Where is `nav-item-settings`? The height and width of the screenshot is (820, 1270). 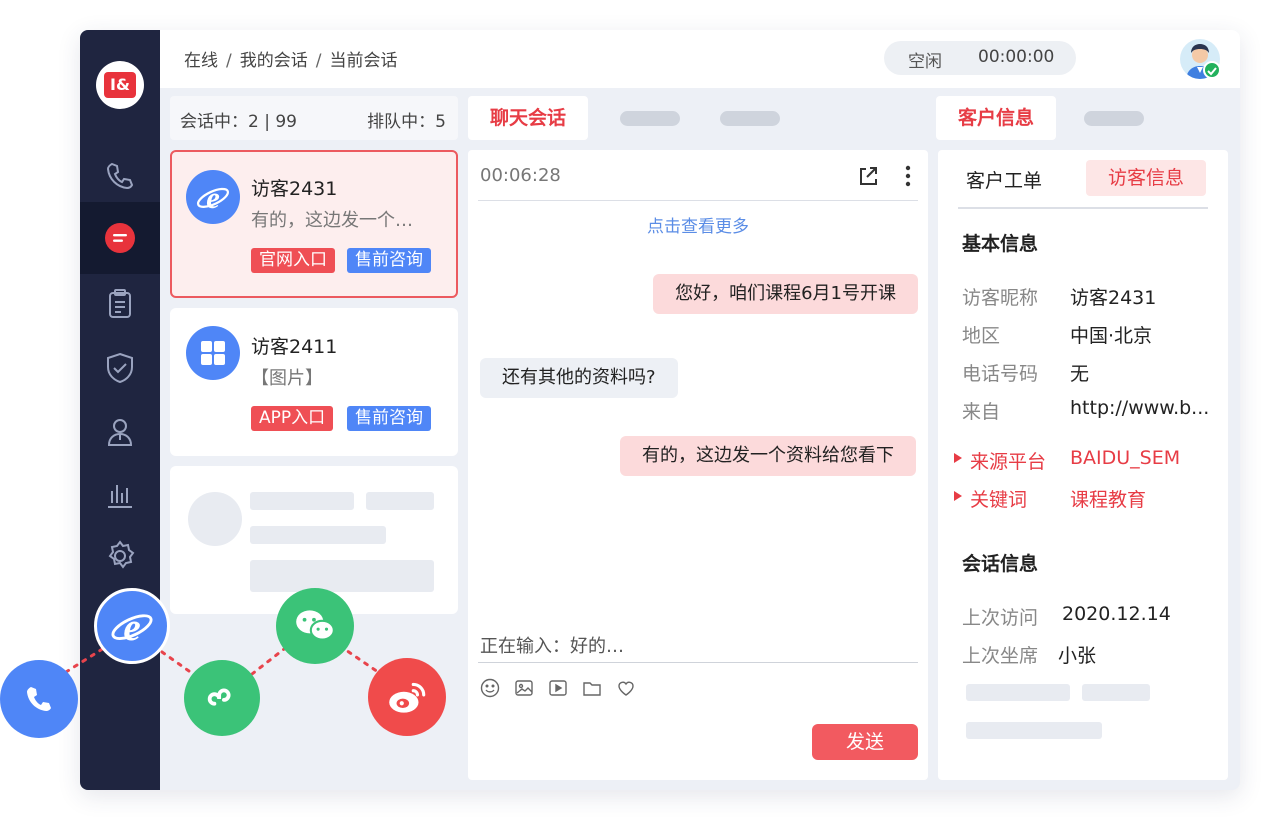
nav-item-settings is located at coordinates (120, 556).